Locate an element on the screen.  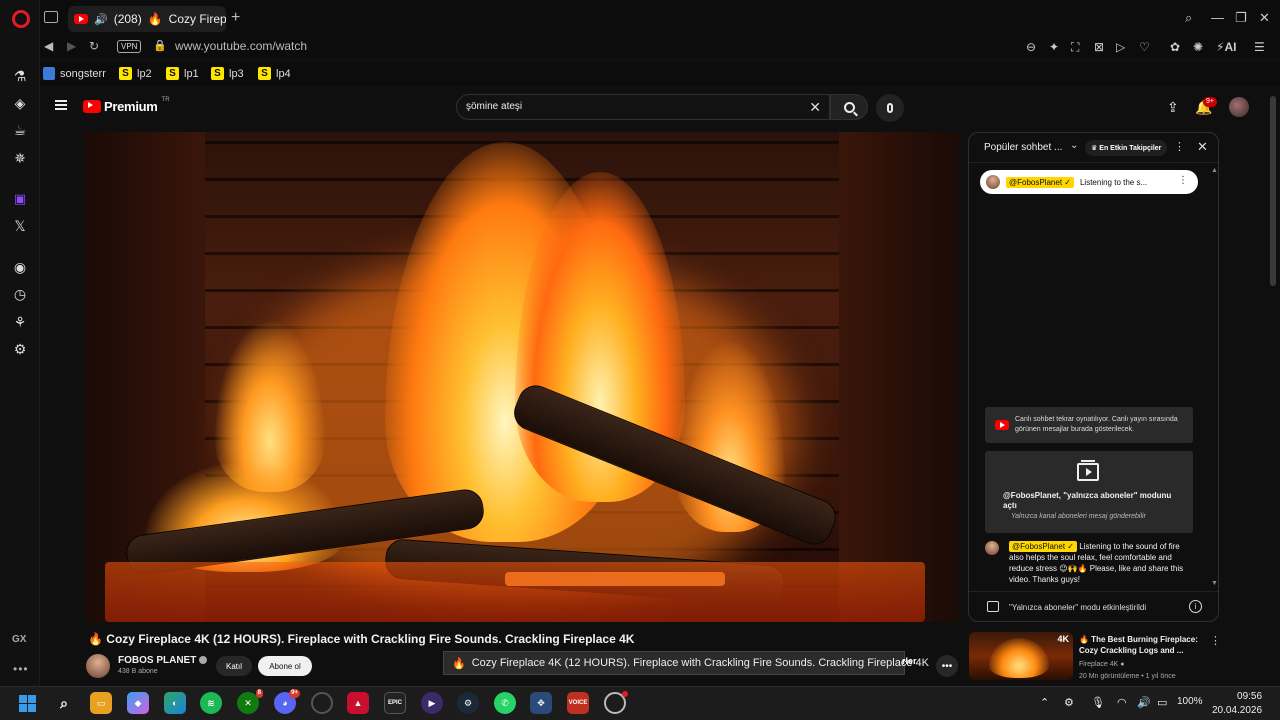
scroll-down-icon: ▼ is located at coordinates (1214, 583).